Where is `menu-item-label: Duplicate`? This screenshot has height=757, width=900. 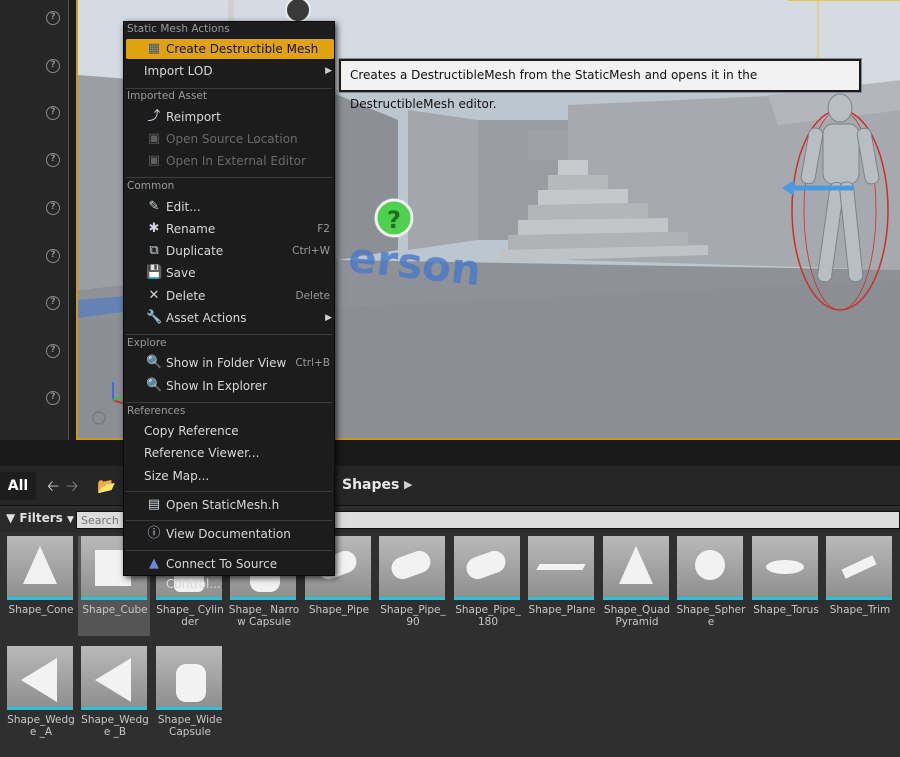
menu-item-label: Duplicate is located at coordinates (195, 251).